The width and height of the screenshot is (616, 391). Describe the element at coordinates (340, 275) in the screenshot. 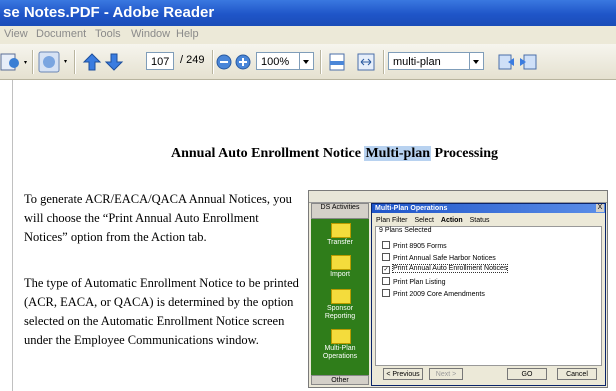

I see `sidebar-item-import: Import` at that location.